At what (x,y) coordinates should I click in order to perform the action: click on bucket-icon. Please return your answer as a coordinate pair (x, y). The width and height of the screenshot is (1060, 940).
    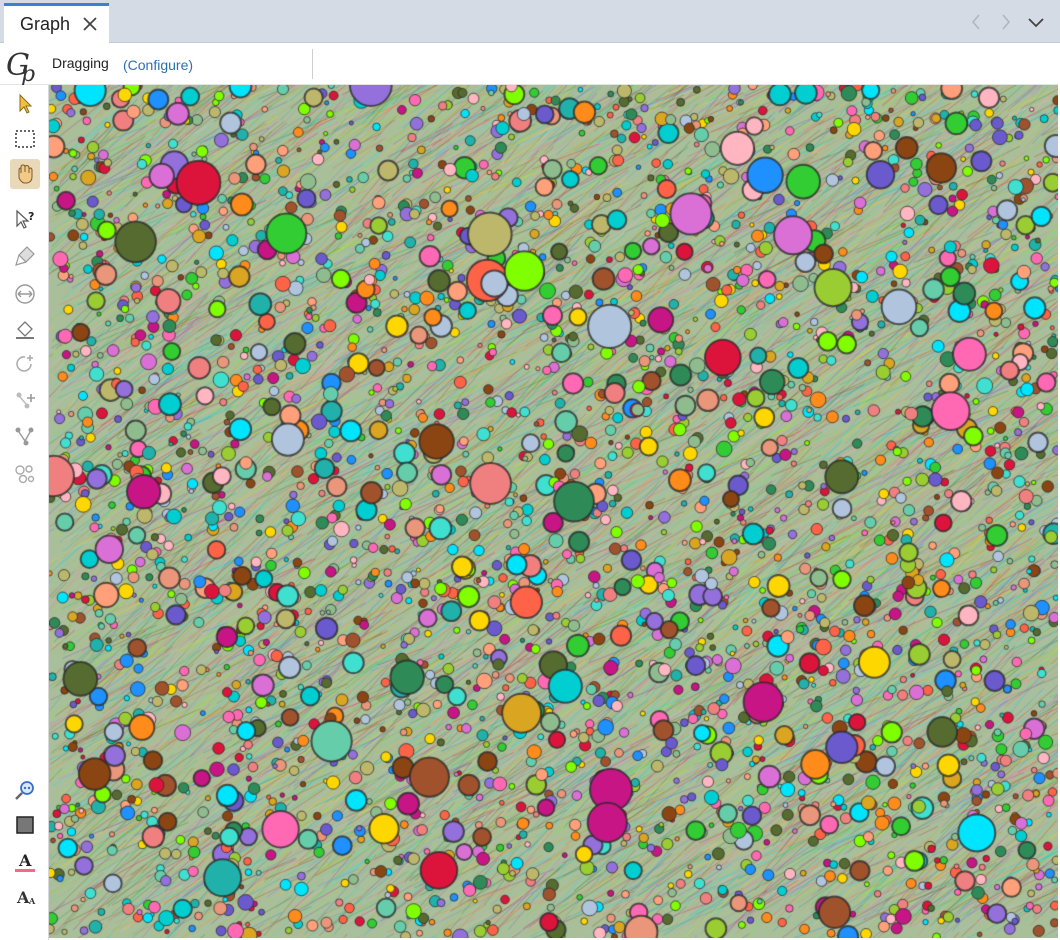
    Looking at the image, I should click on (25, 330).